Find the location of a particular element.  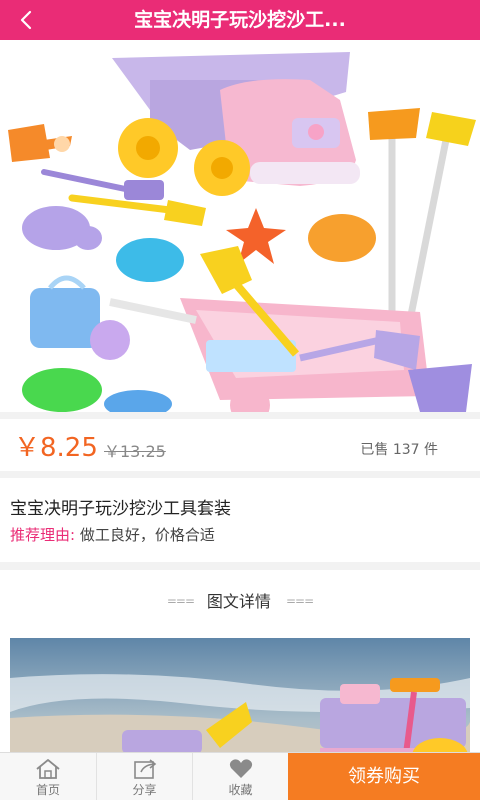

product-name: 宝宝决明子玩沙挖沙工具套装 is located at coordinates (120, 509).